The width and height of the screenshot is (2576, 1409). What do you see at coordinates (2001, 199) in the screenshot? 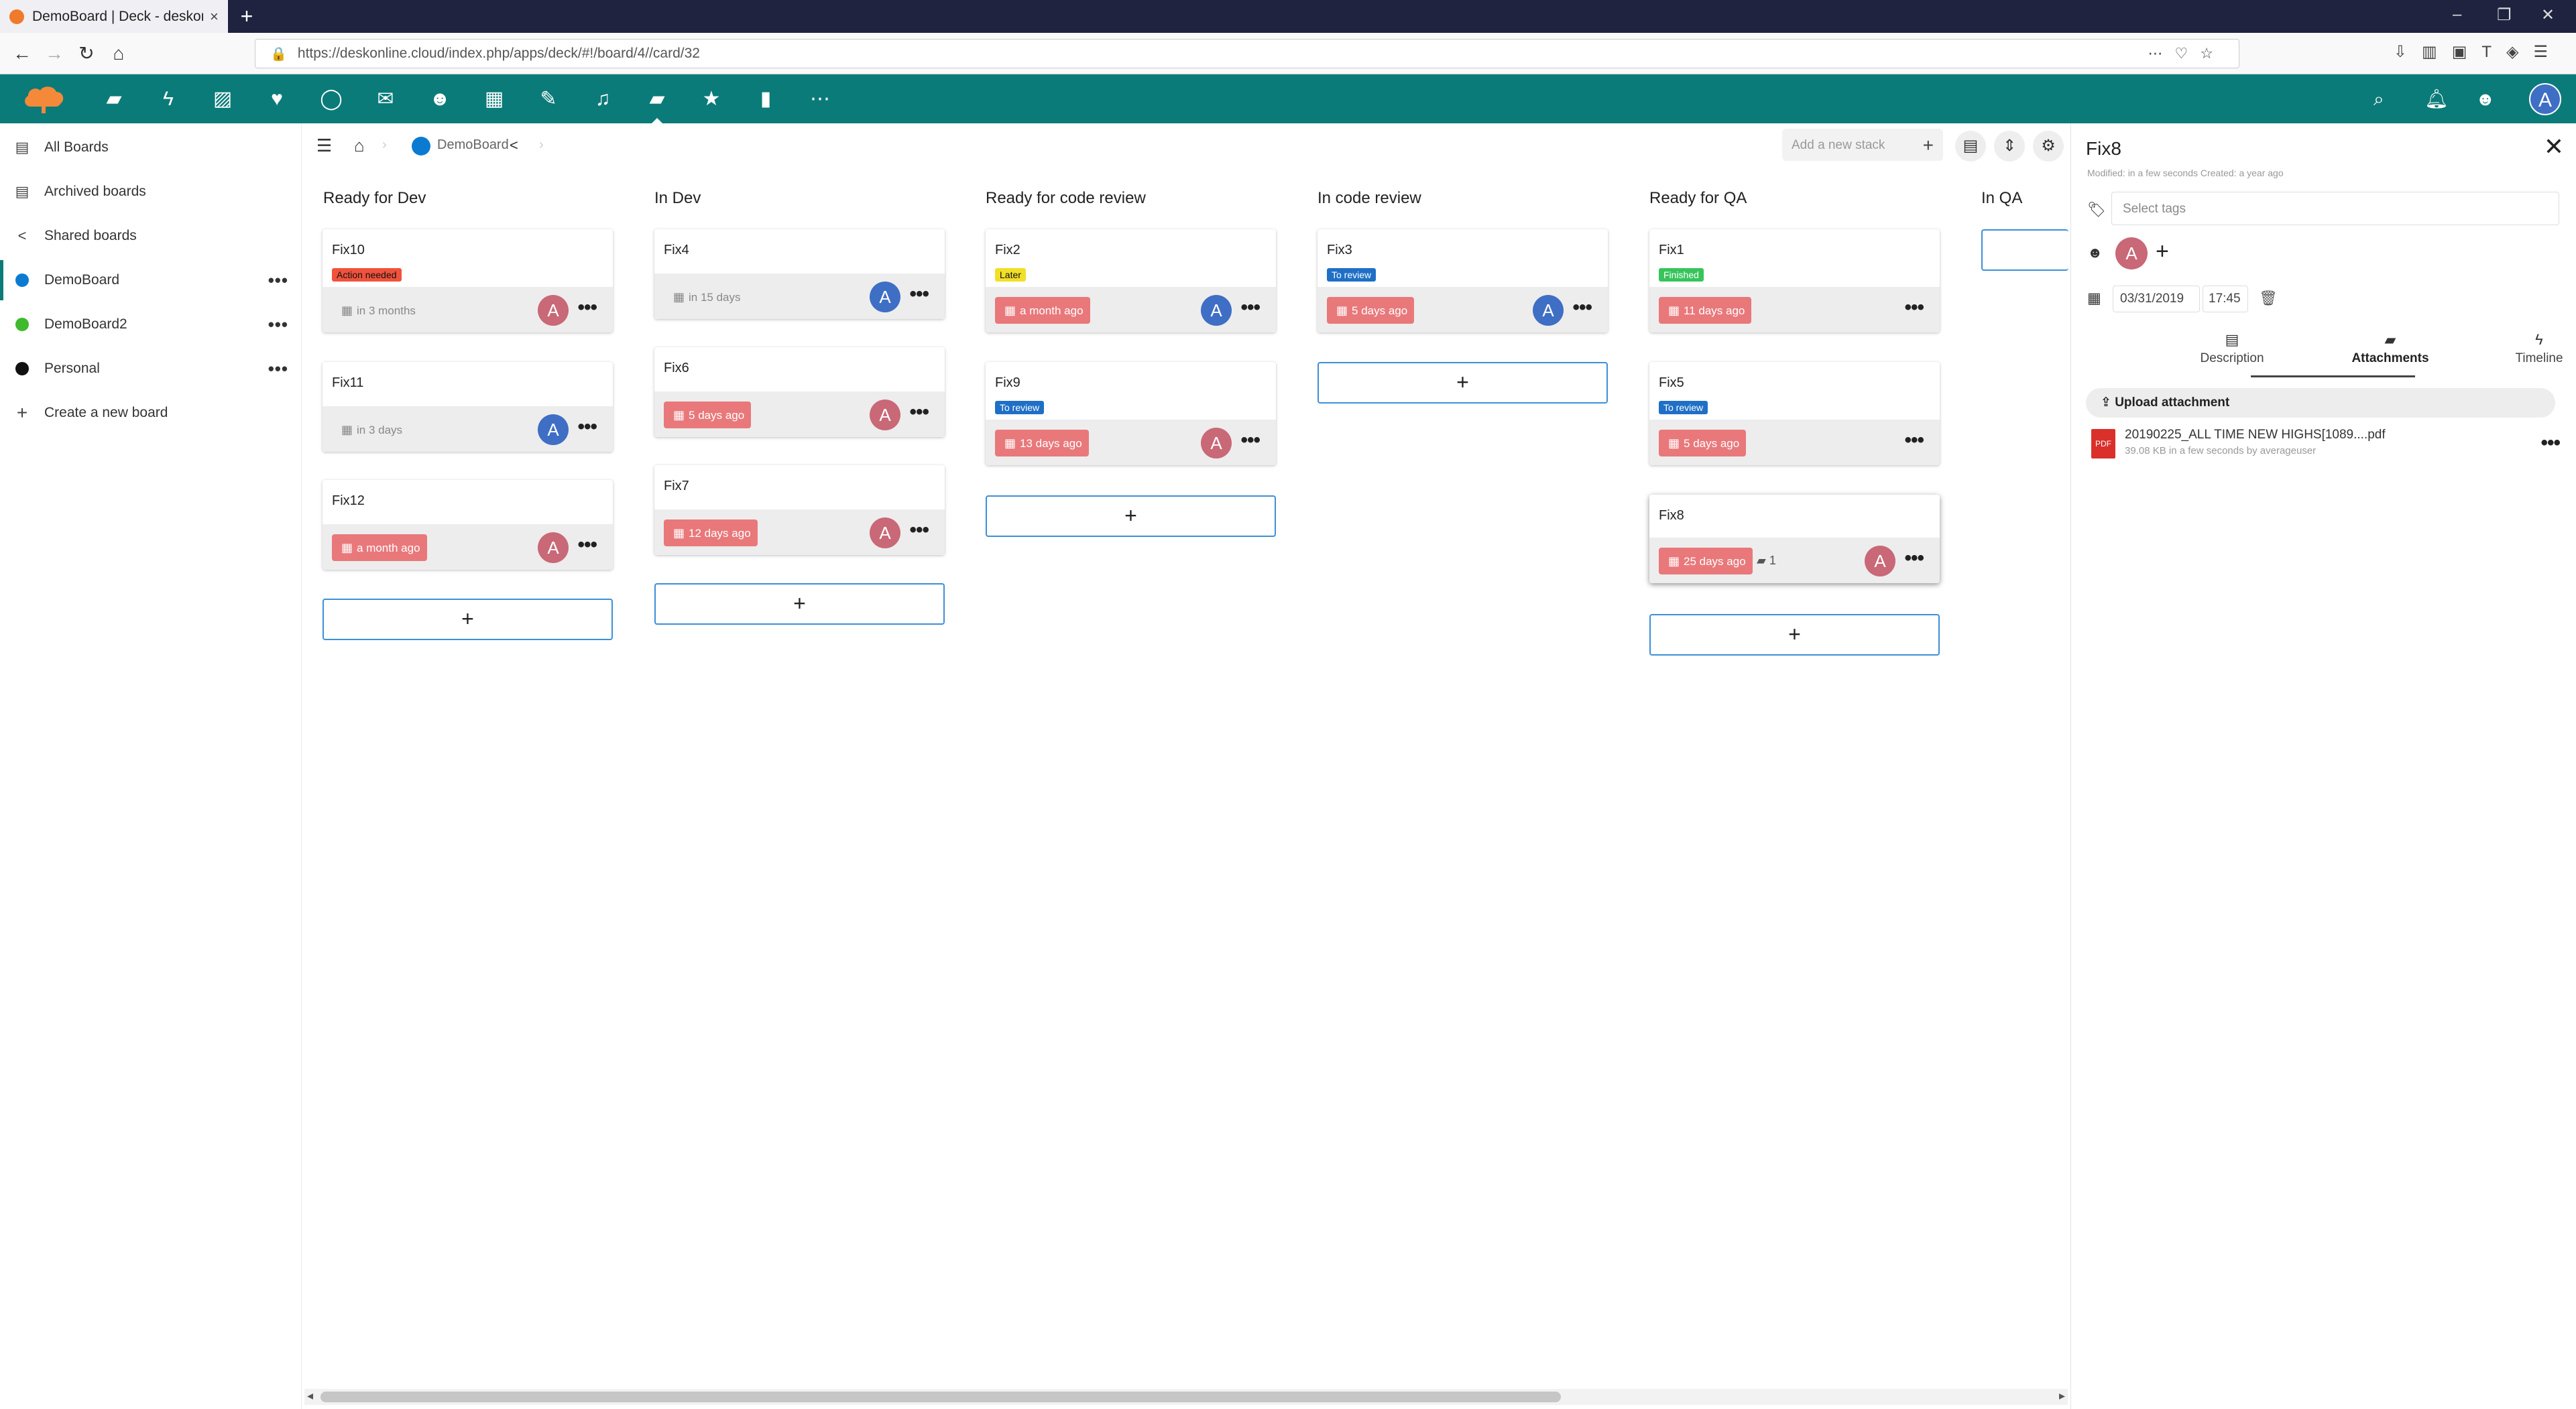
I see `stack-title-in-qa: In QA` at bounding box center [2001, 199].